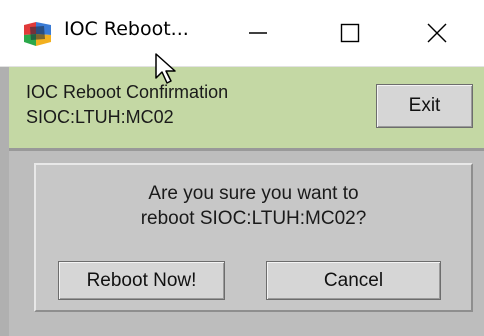 The width and height of the screenshot is (484, 336). Describe the element at coordinates (424, 106) in the screenshot. I see `exit-button: Exit` at that location.